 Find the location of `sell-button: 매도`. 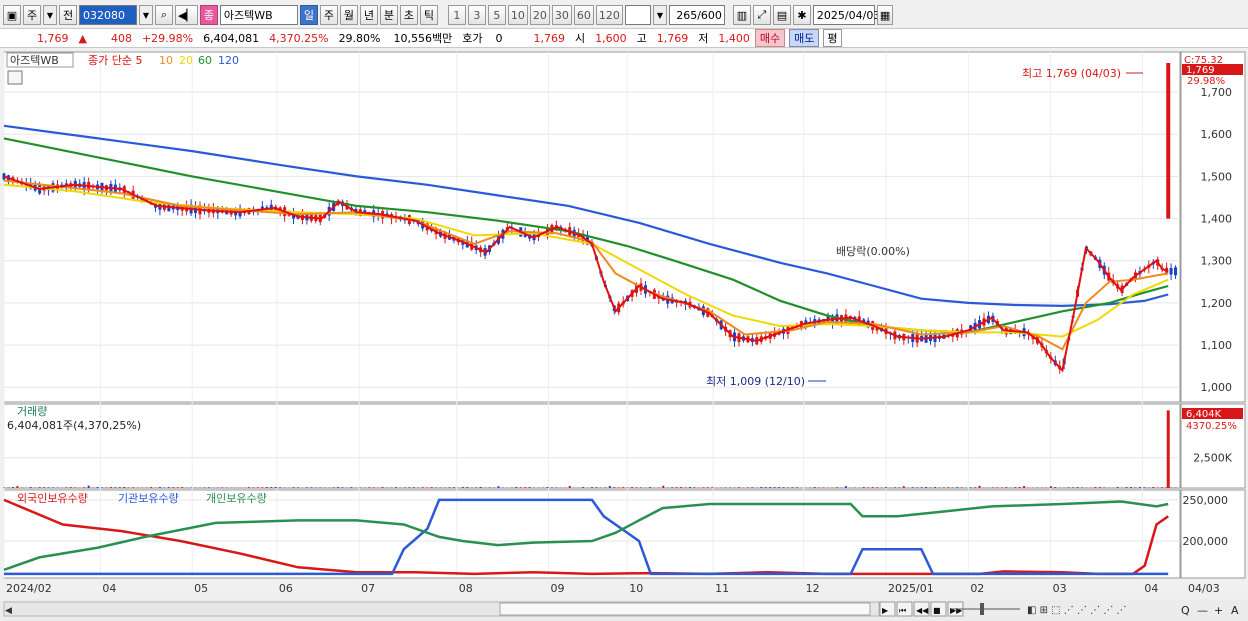

sell-button: 매도 is located at coordinates (804, 38).